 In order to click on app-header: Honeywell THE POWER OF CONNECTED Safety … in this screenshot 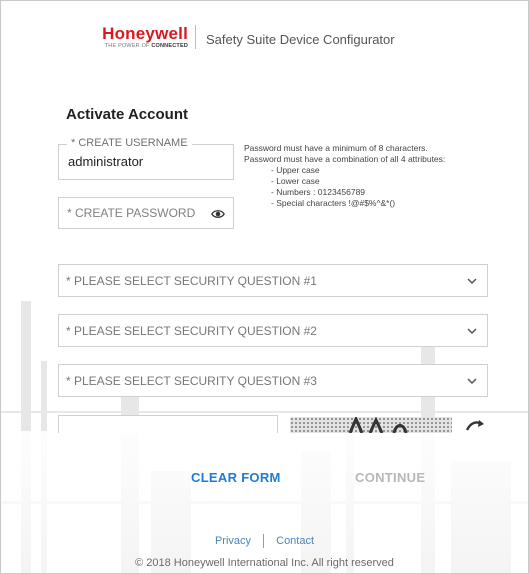, I will do `click(264, 35)`.